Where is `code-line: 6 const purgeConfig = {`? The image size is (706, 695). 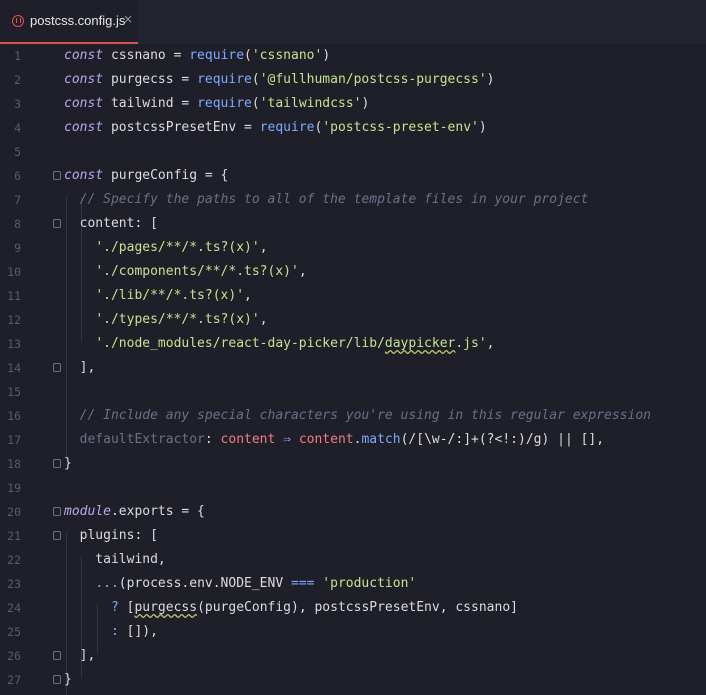
code-line: 6 const purgeConfig = { is located at coordinates (353, 176).